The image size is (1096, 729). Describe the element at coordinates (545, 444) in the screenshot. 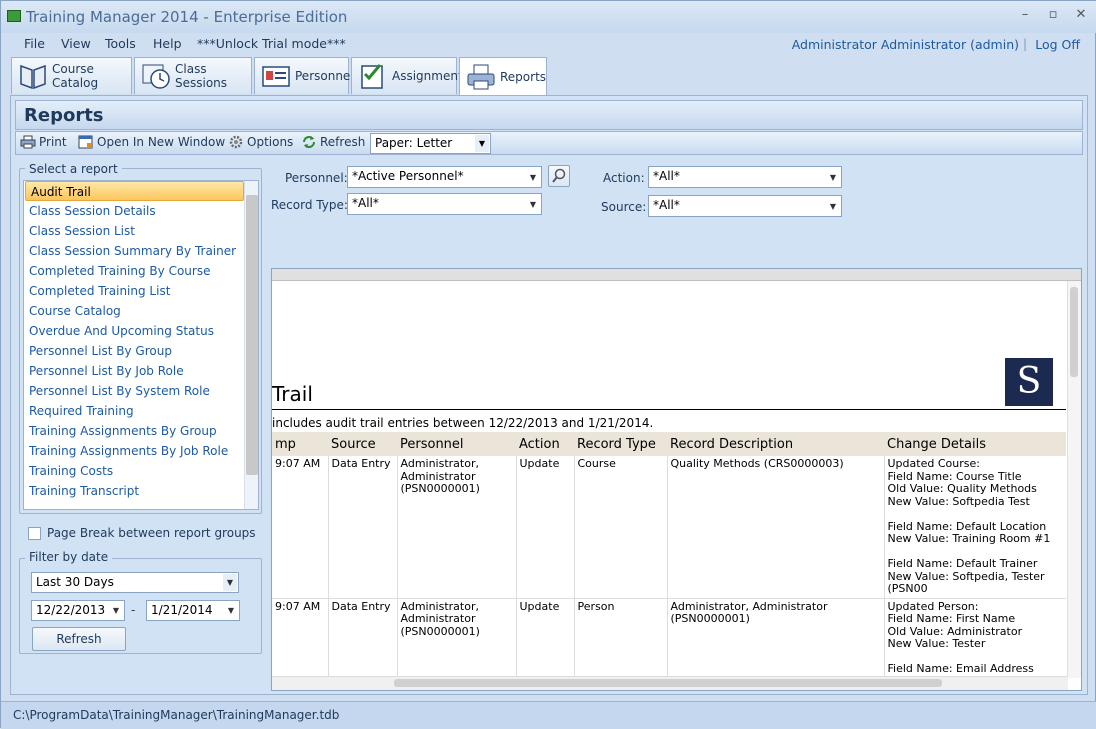

I see `column-header: Action` at that location.